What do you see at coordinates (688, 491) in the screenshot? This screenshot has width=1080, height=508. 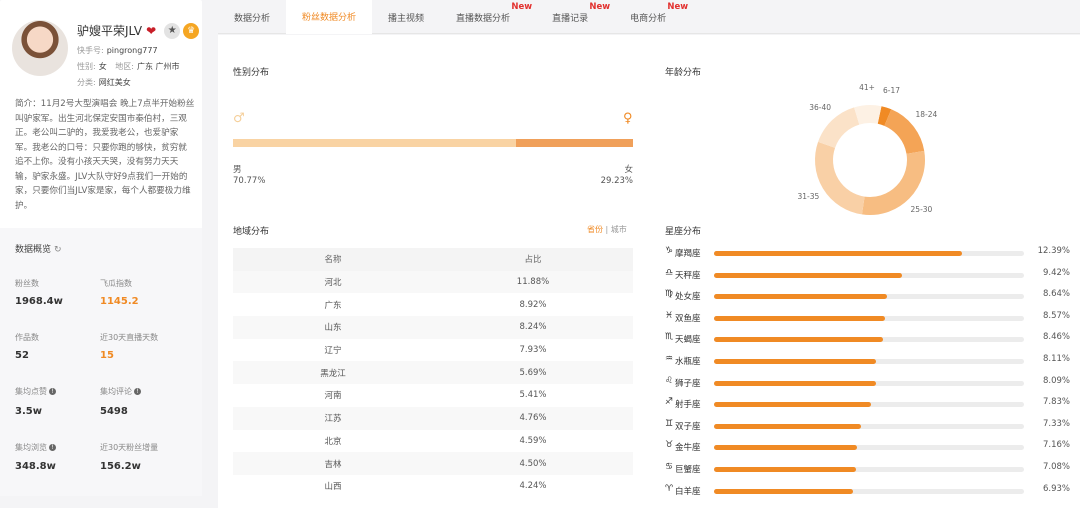 I see `zodiac-name: 白羊座` at bounding box center [688, 491].